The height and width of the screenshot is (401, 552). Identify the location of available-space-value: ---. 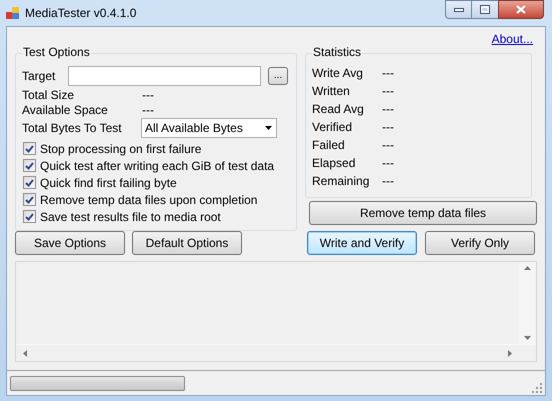
(148, 110).